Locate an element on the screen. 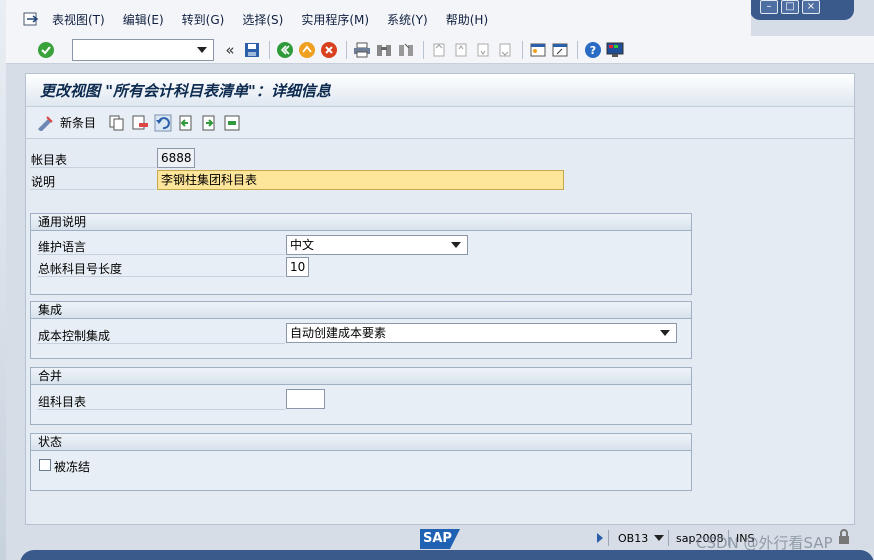 The width and height of the screenshot is (874, 560). select-all-icon is located at coordinates (232, 123).